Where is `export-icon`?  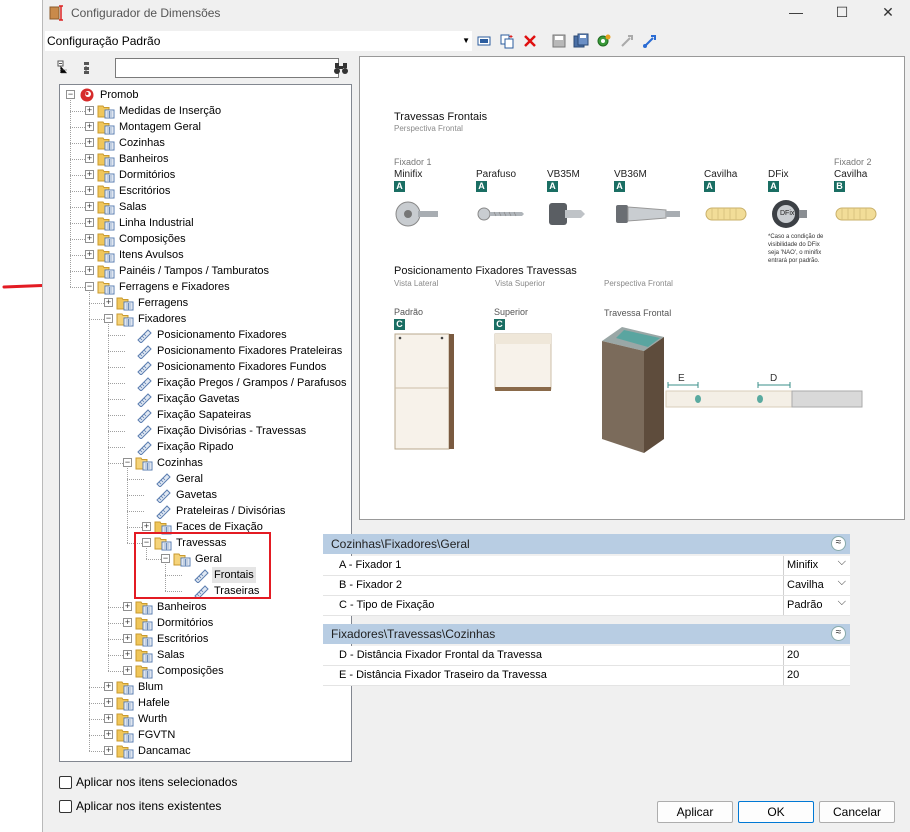
export-icon is located at coordinates (650, 41).